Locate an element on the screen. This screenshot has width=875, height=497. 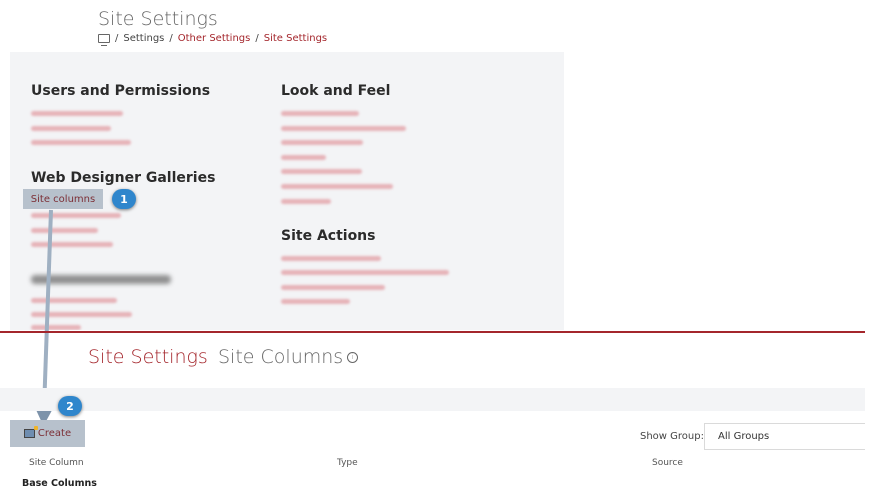
column-header-source: Source is located at coordinates (667, 463).